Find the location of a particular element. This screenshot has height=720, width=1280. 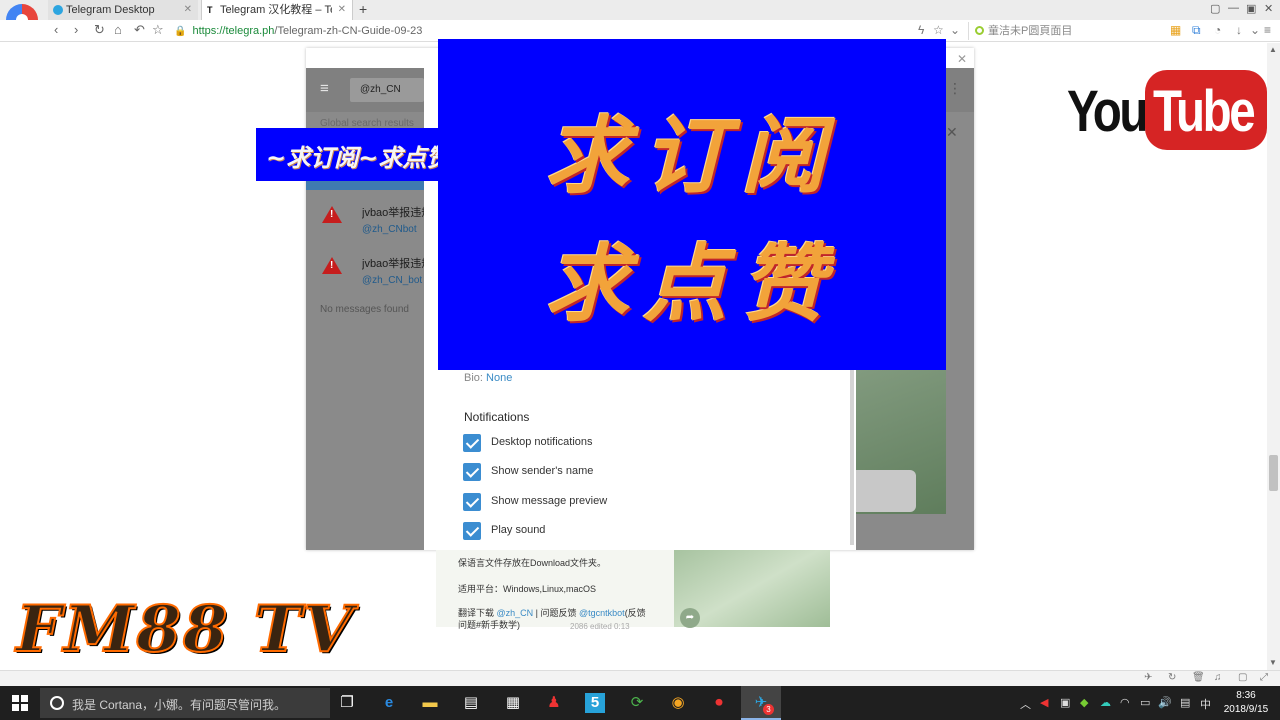

lock-icon: 🔒 is located at coordinates (180, 31).